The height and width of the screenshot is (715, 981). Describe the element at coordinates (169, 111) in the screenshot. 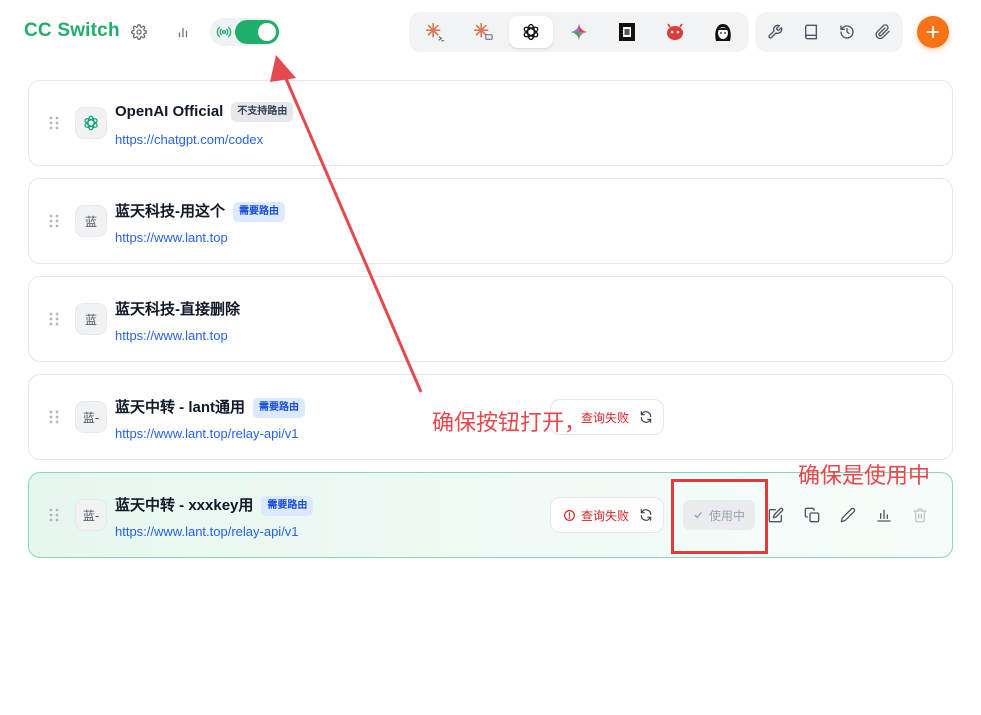

I see `provider-name: OpenAI Official` at that location.